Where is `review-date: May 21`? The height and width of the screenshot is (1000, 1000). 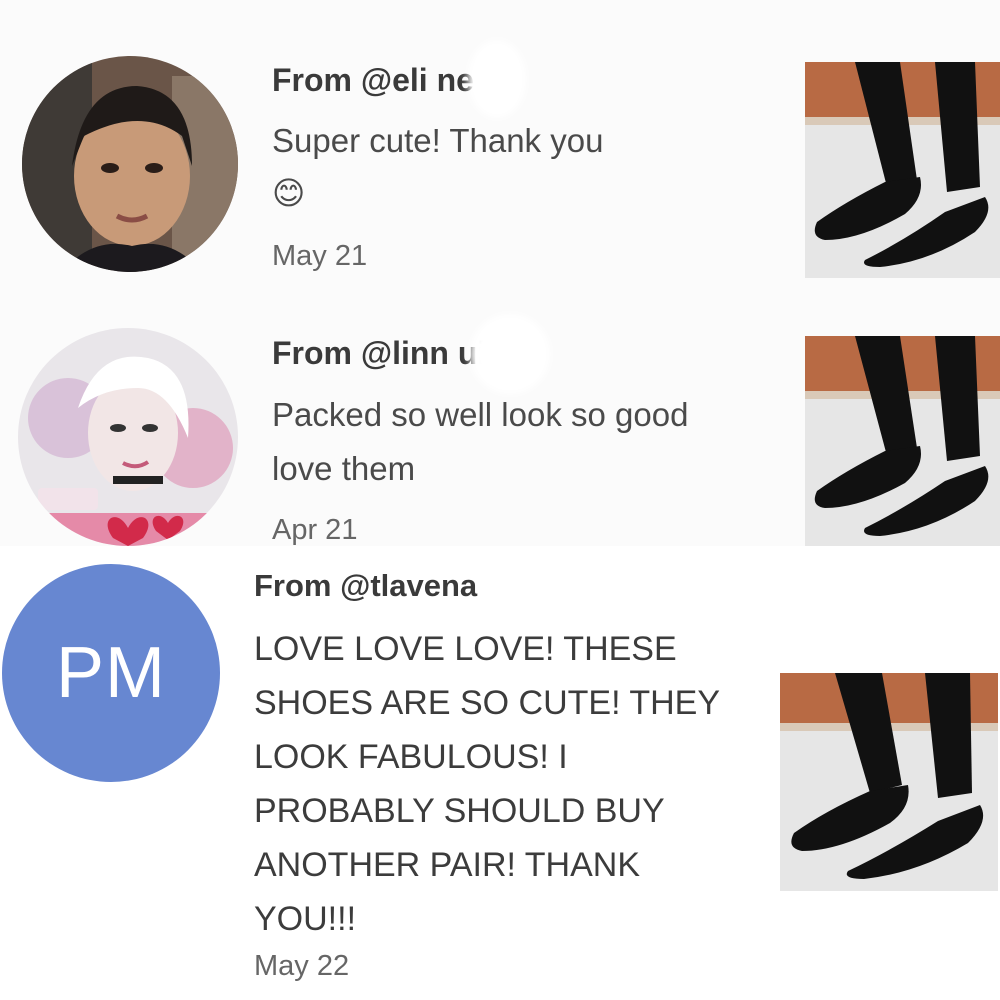
review-date: May 21 is located at coordinates (320, 256).